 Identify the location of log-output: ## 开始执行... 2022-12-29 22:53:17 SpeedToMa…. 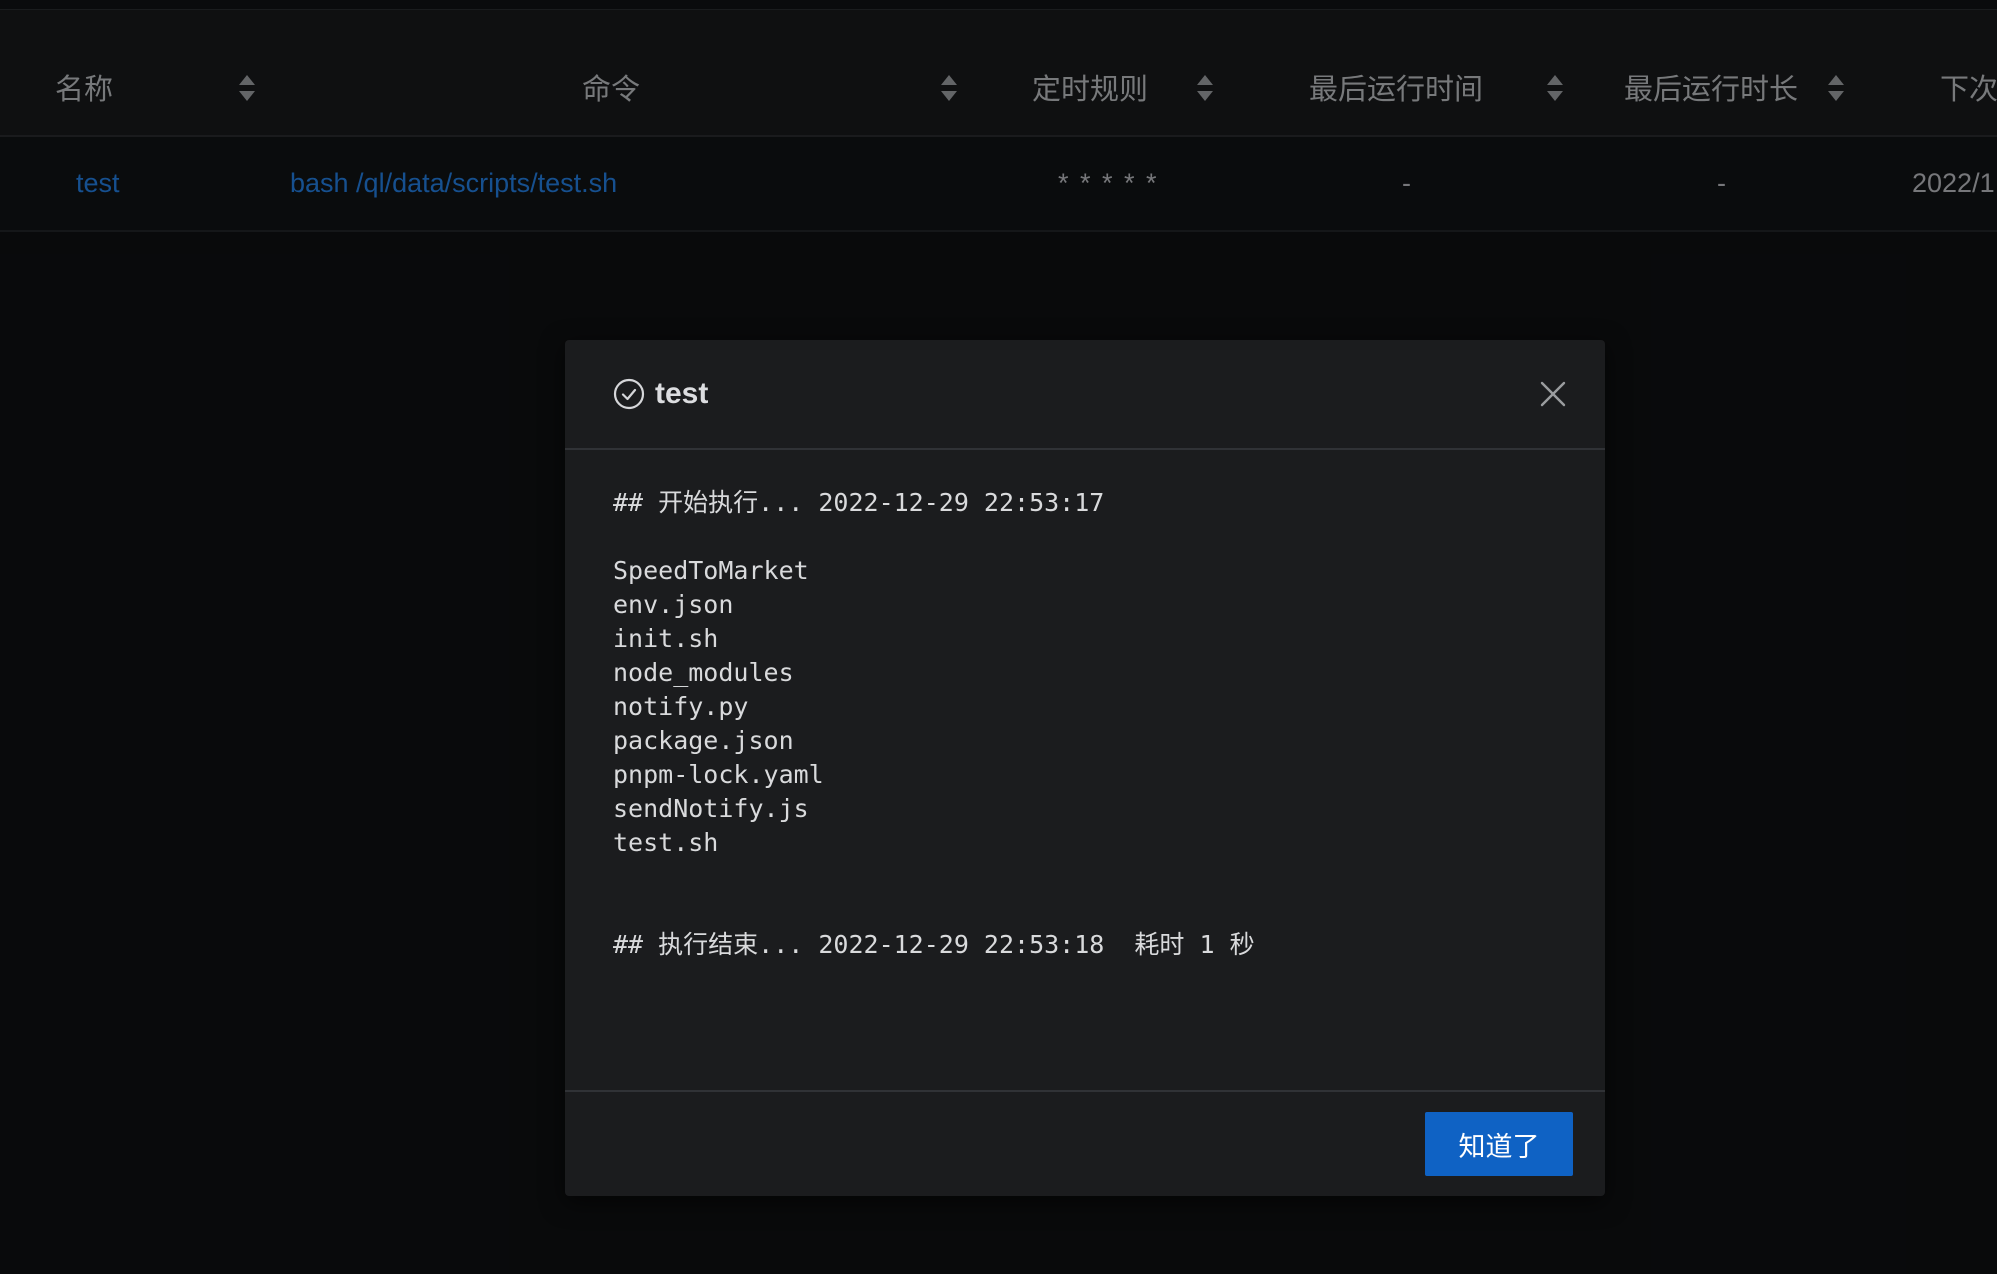
(934, 723).